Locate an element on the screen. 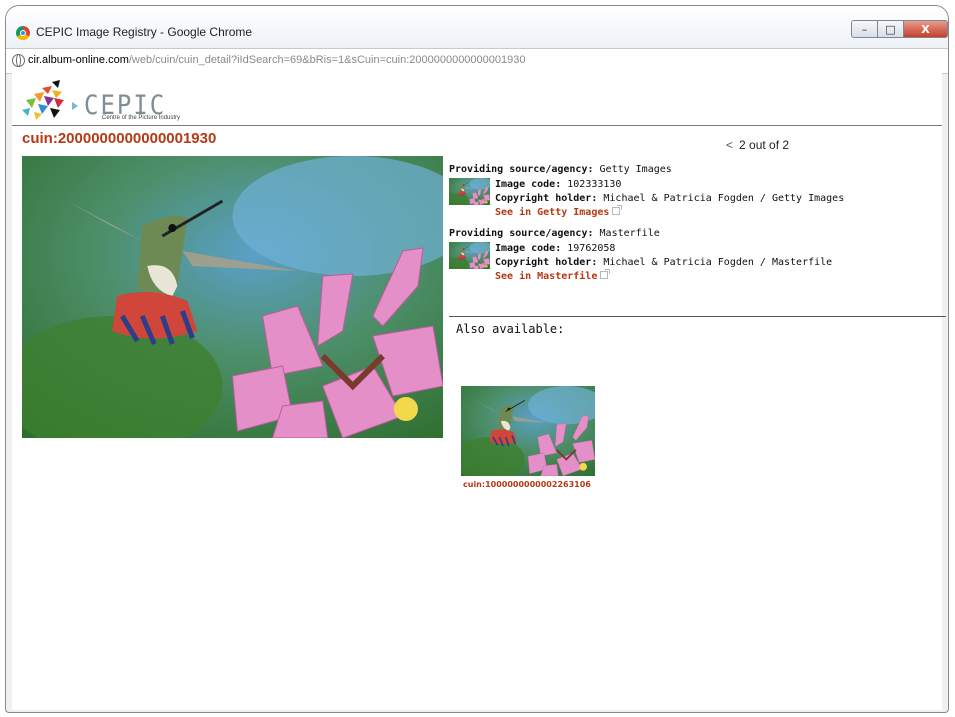 This screenshot has width=955, height=717. section-divider is located at coordinates (697, 316).